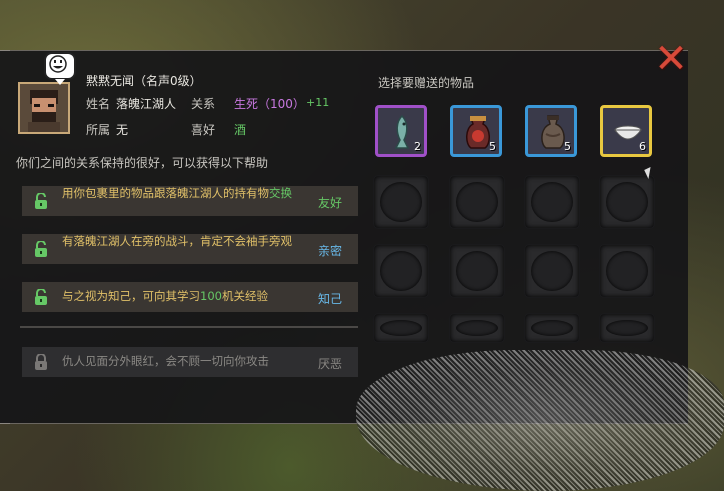 This screenshot has width=724, height=491. What do you see at coordinates (318, 102) in the screenshot?
I see `relation-bonus: +11` at bounding box center [318, 102].